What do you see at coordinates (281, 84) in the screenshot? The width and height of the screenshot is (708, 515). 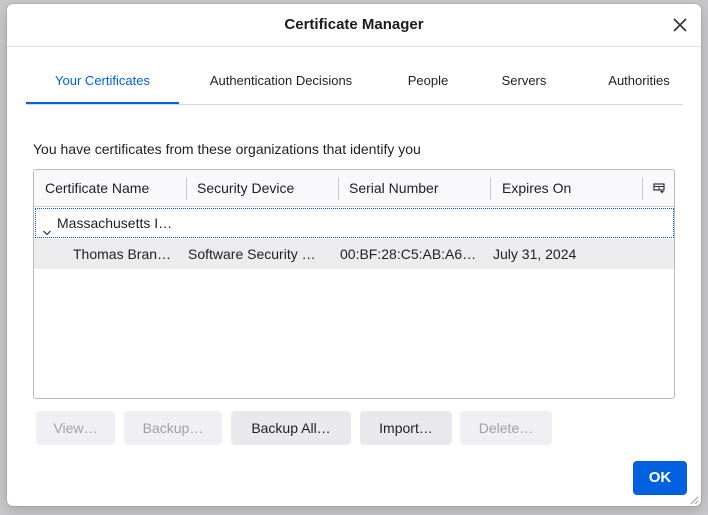 I see `tab-authentication-decisions: Authentication Decisions` at bounding box center [281, 84].